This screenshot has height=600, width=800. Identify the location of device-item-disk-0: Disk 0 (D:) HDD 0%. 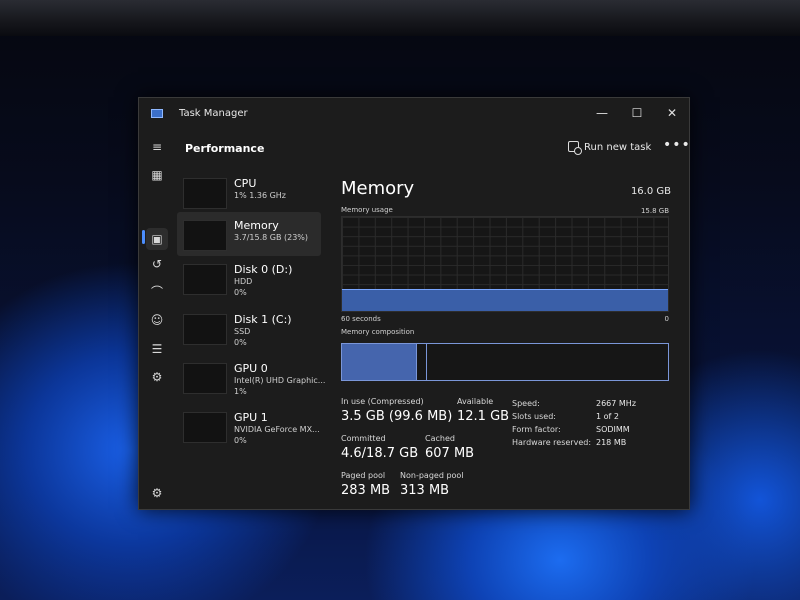
(249, 278).